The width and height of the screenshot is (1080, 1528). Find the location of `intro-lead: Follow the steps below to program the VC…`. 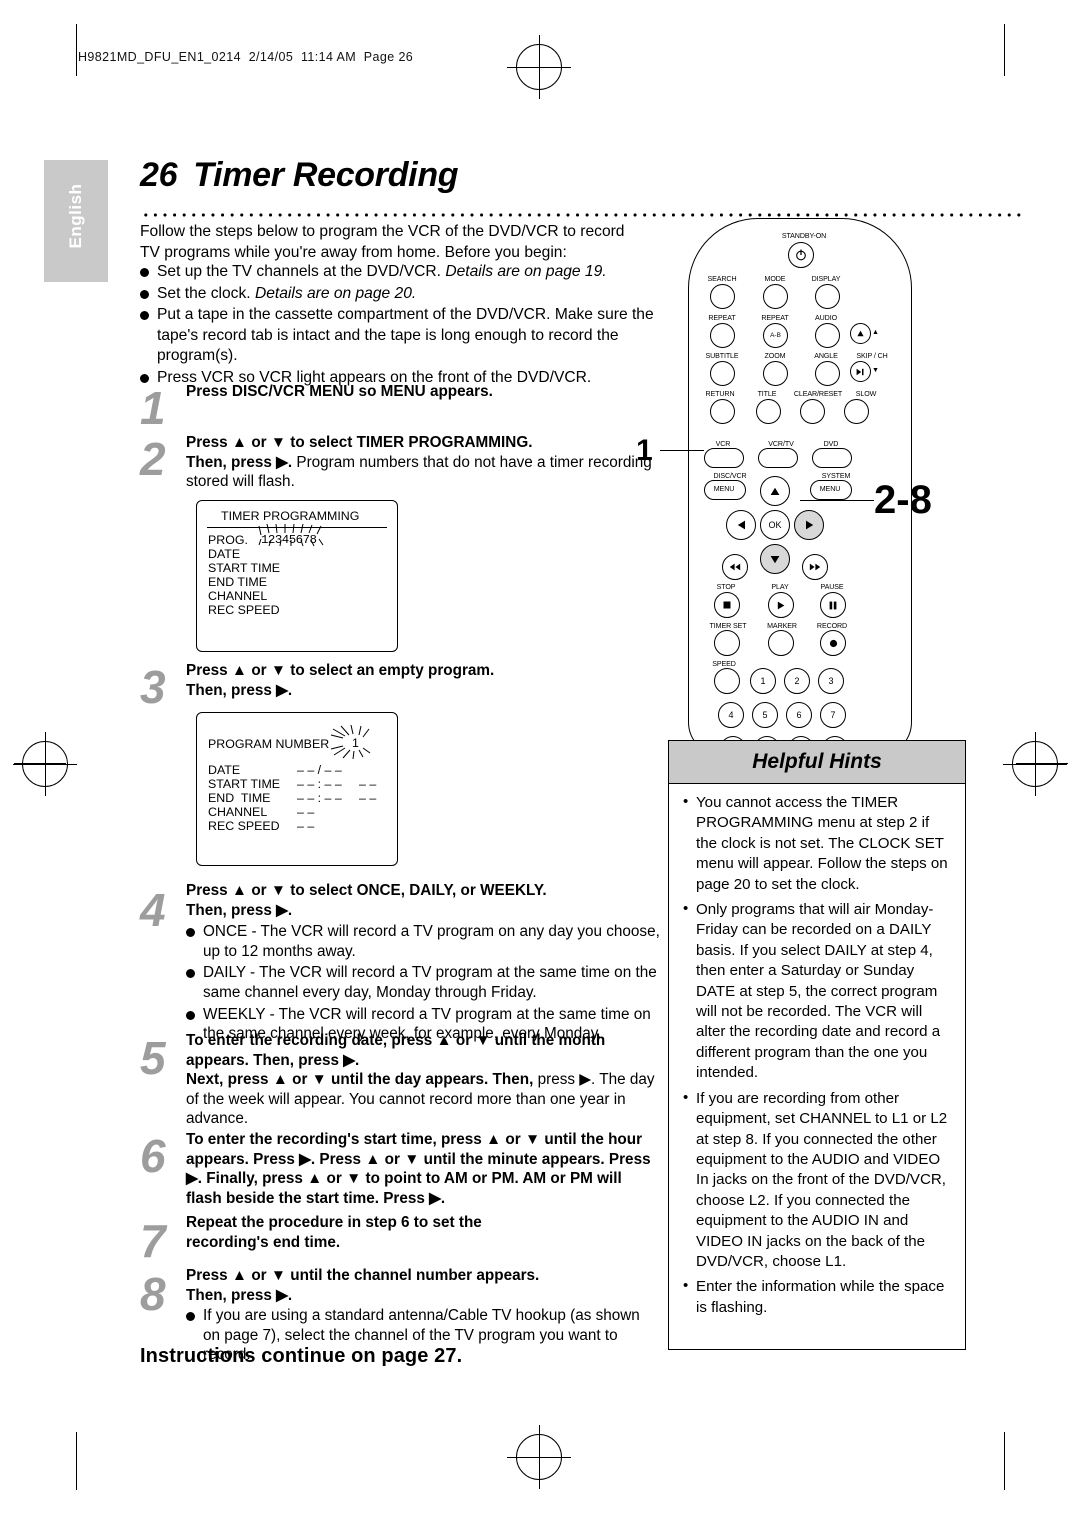

intro-lead: Follow the steps below to program the VC… is located at coordinates (382, 242).